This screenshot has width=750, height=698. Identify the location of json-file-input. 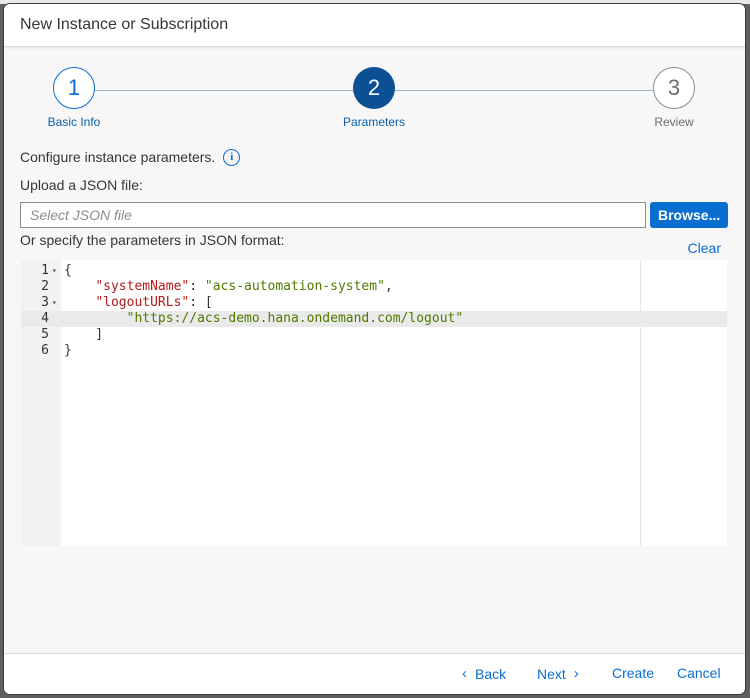
(333, 215).